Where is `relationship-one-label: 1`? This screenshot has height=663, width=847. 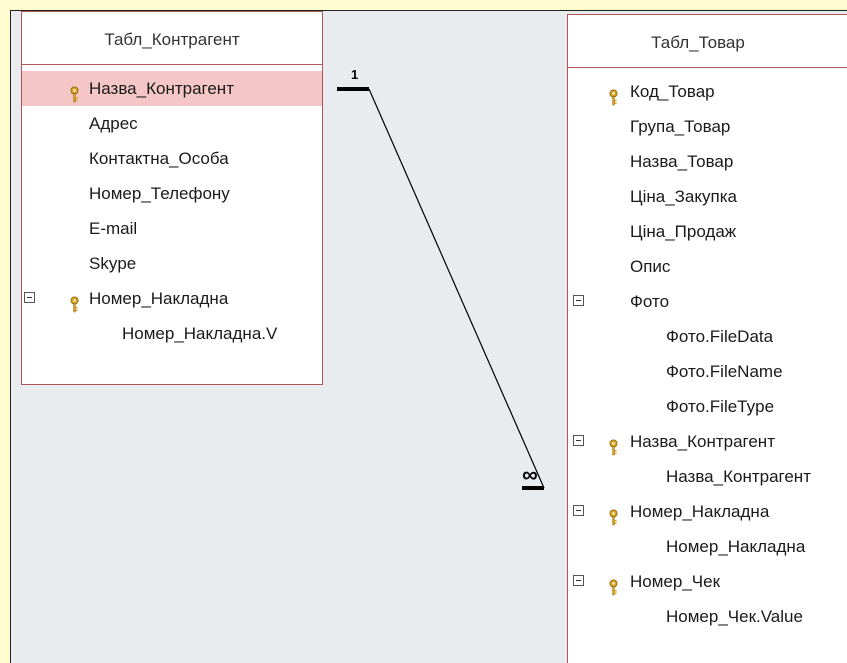 relationship-one-label: 1 is located at coordinates (354, 74).